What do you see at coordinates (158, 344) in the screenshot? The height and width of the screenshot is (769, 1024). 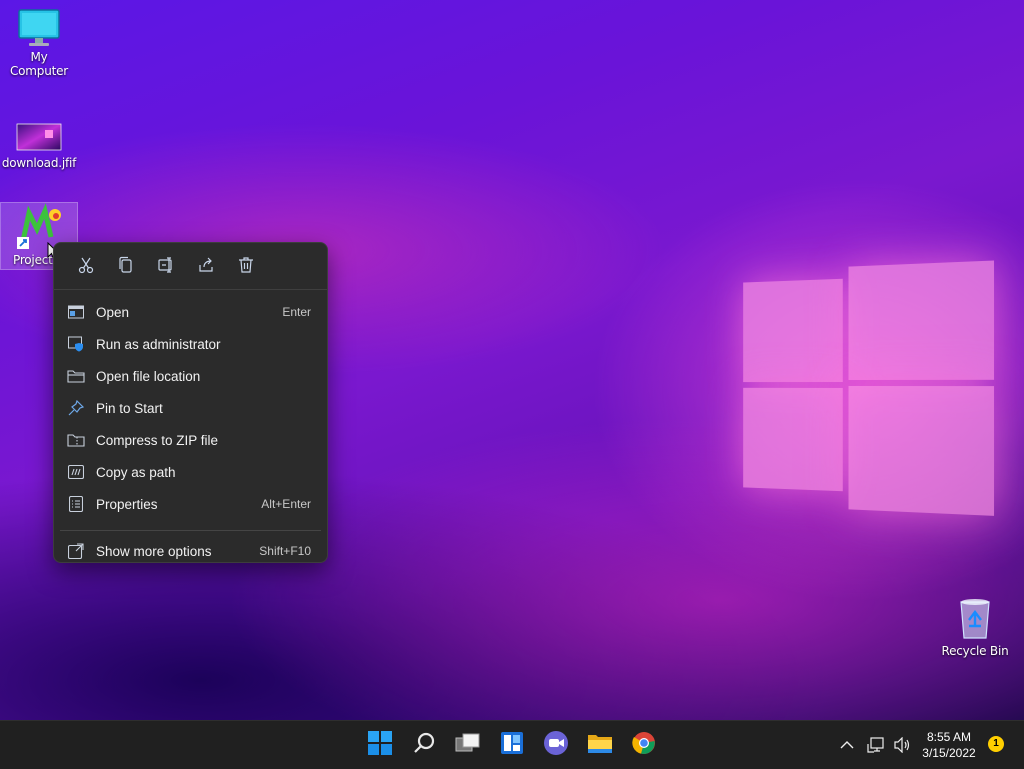 I see `menu-item-label: Run as administrator` at bounding box center [158, 344].